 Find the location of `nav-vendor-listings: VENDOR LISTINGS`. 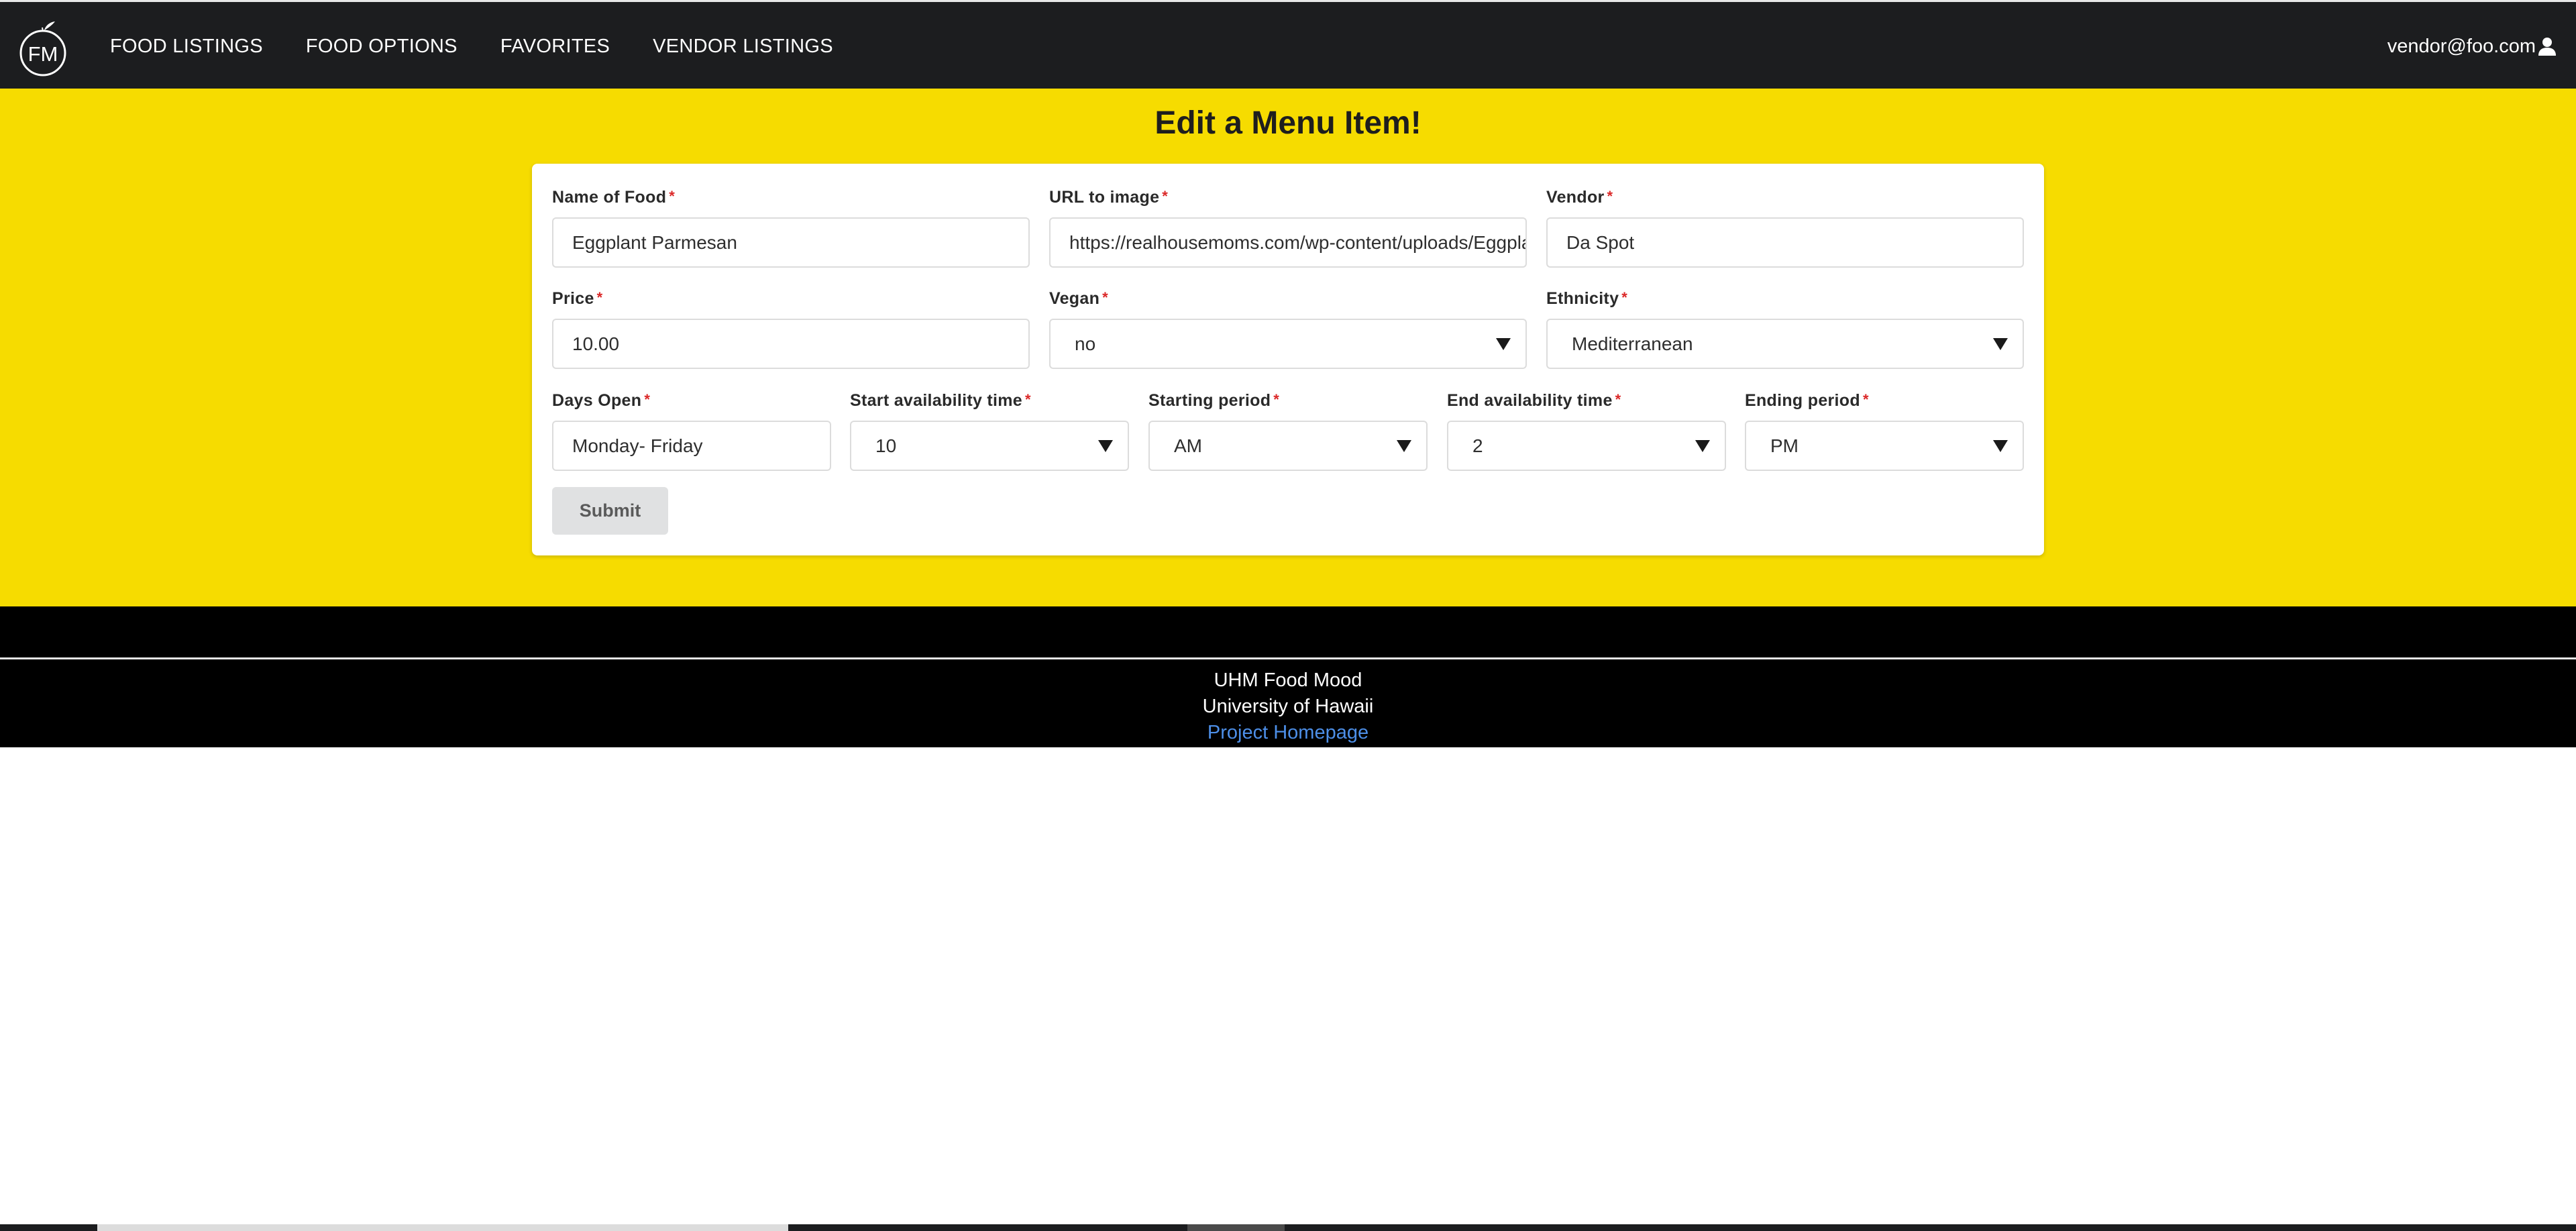

nav-vendor-listings: VENDOR LISTINGS is located at coordinates (743, 47).